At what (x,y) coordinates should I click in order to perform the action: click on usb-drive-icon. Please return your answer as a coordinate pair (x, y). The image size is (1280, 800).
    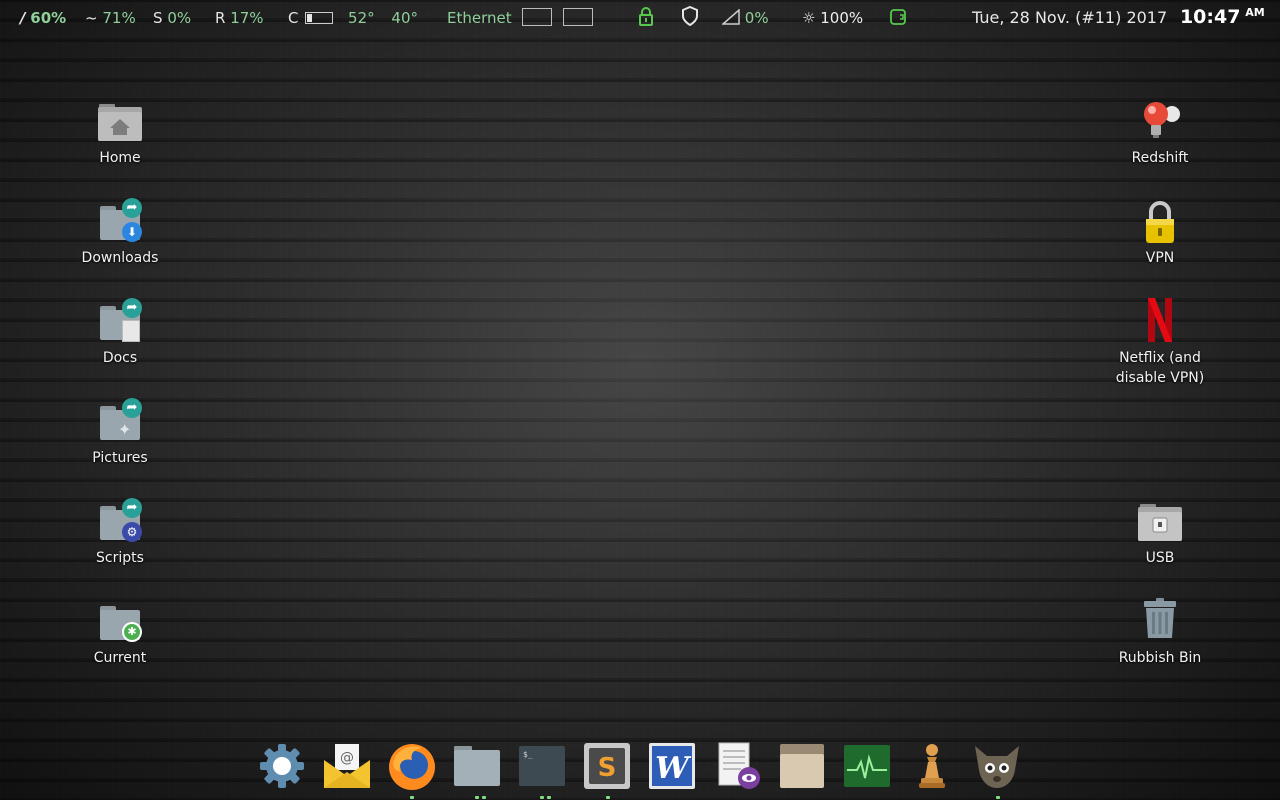
    Looking at the image, I should click on (1160, 522).